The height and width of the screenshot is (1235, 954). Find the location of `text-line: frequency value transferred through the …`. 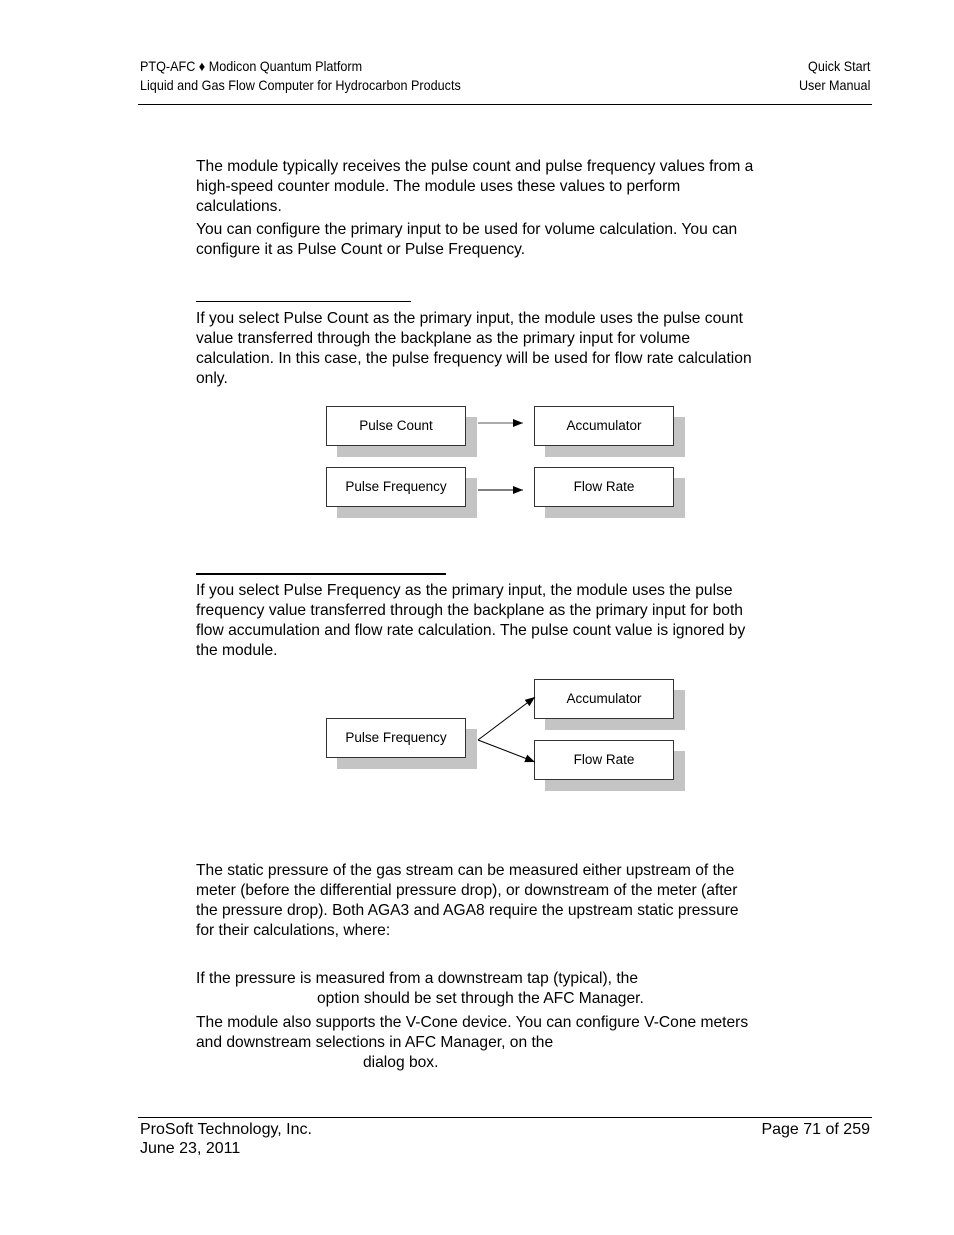

text-line: frequency value transferred through the … is located at coordinates (469, 610).